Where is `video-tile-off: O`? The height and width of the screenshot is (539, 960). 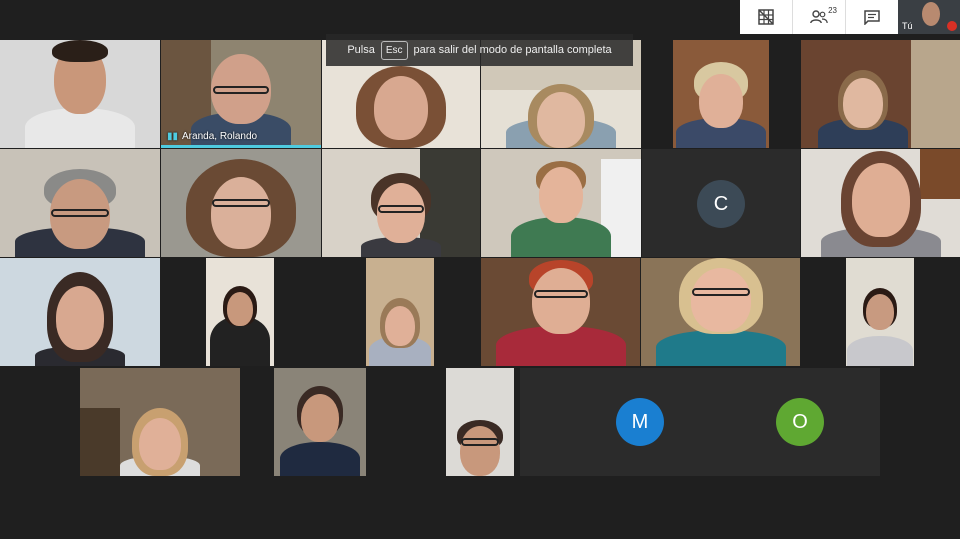 video-tile-off: O is located at coordinates (800, 422).